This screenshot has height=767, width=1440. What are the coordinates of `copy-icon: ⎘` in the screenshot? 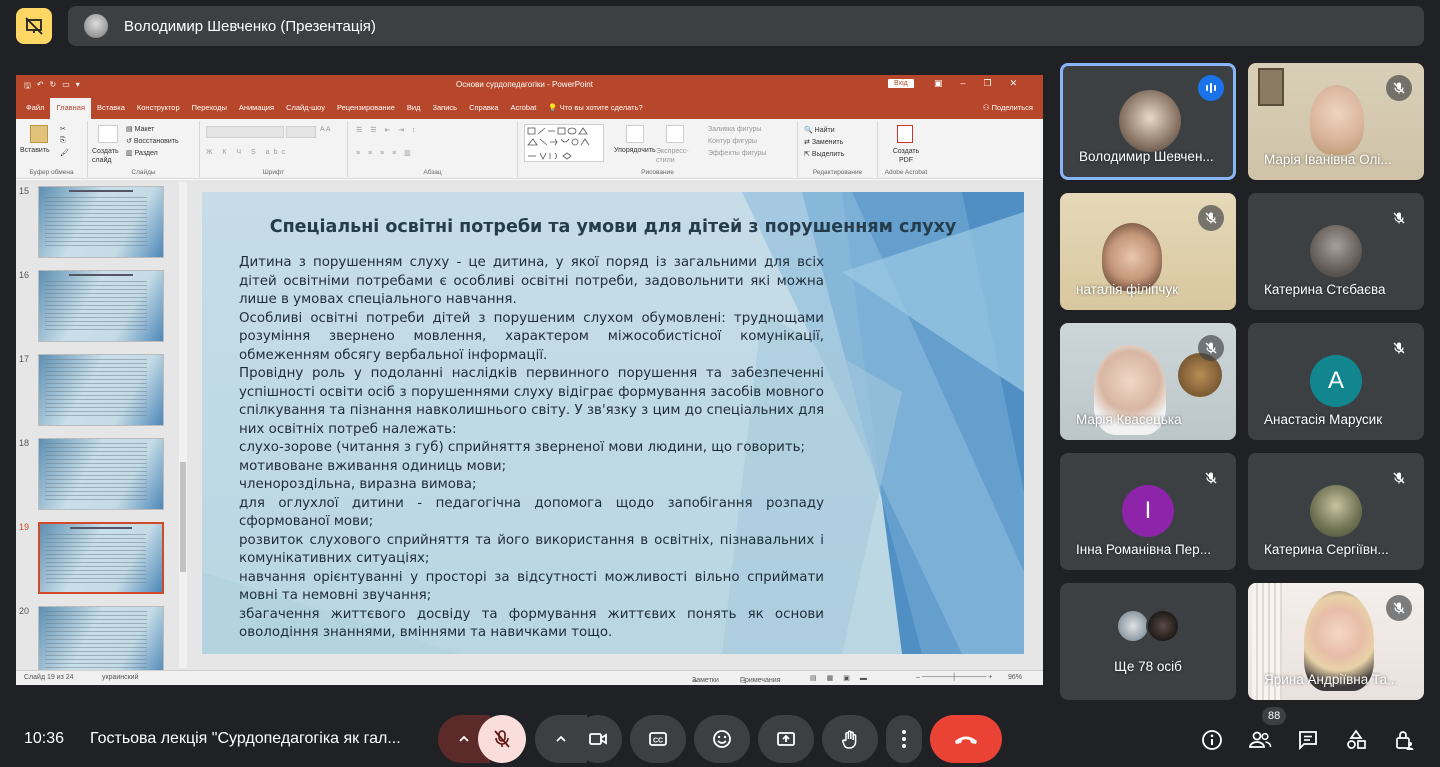 It's located at (63, 141).